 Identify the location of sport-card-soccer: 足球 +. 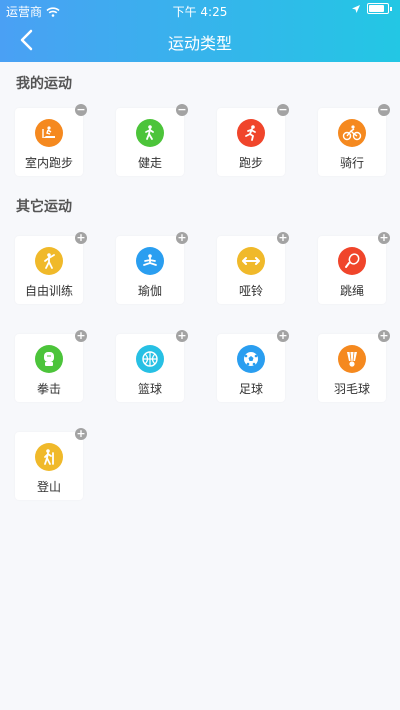
(253, 366).